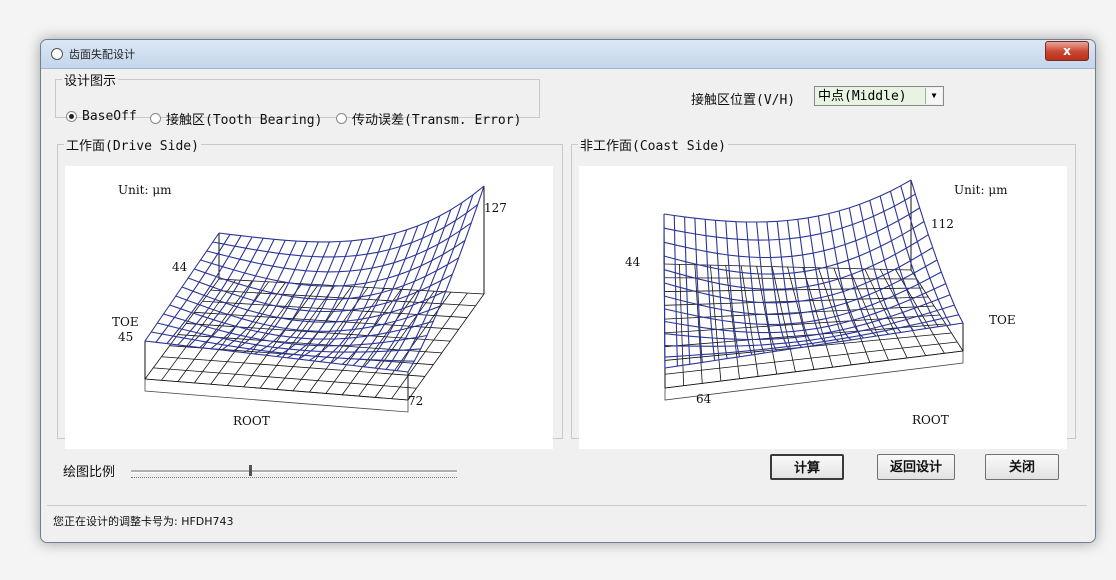 This screenshot has width=1116, height=580. What do you see at coordinates (132, 146) in the screenshot?
I see `drive-side-legend: 工作面(Drive Side)` at bounding box center [132, 146].